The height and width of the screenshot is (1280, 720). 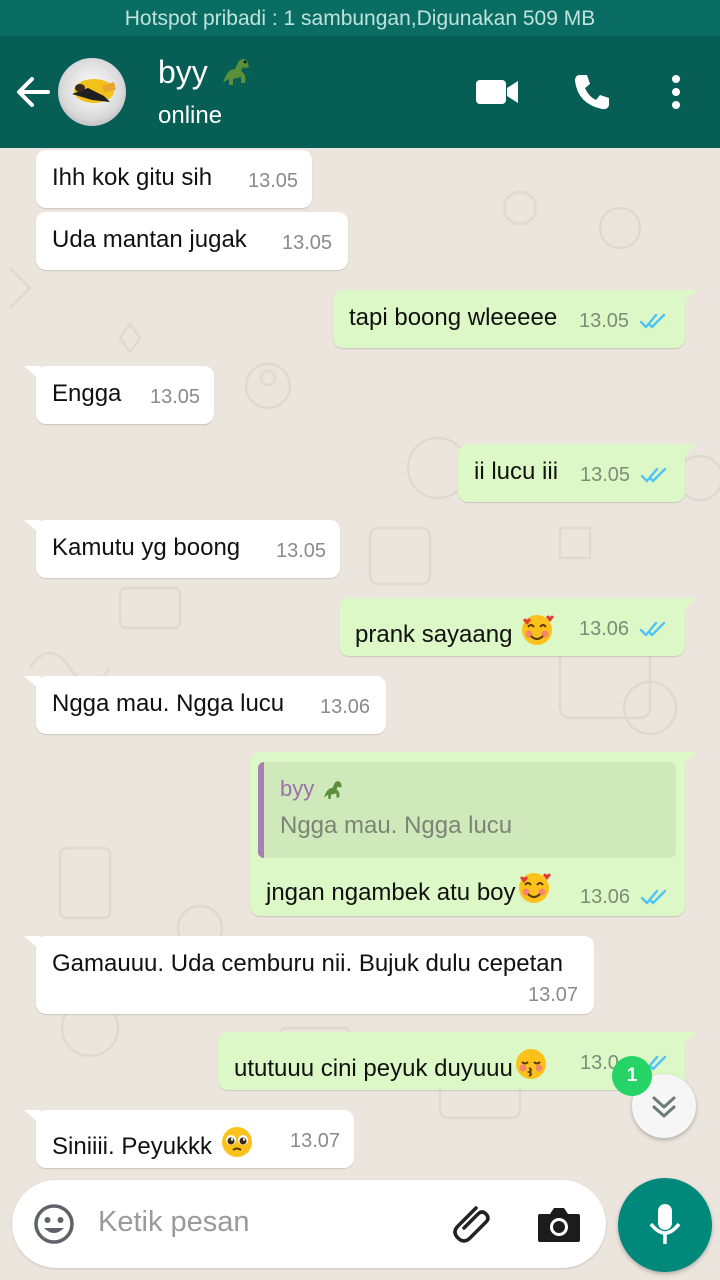 What do you see at coordinates (632, 1076) in the screenshot?
I see `unread-count-badge: 1` at bounding box center [632, 1076].